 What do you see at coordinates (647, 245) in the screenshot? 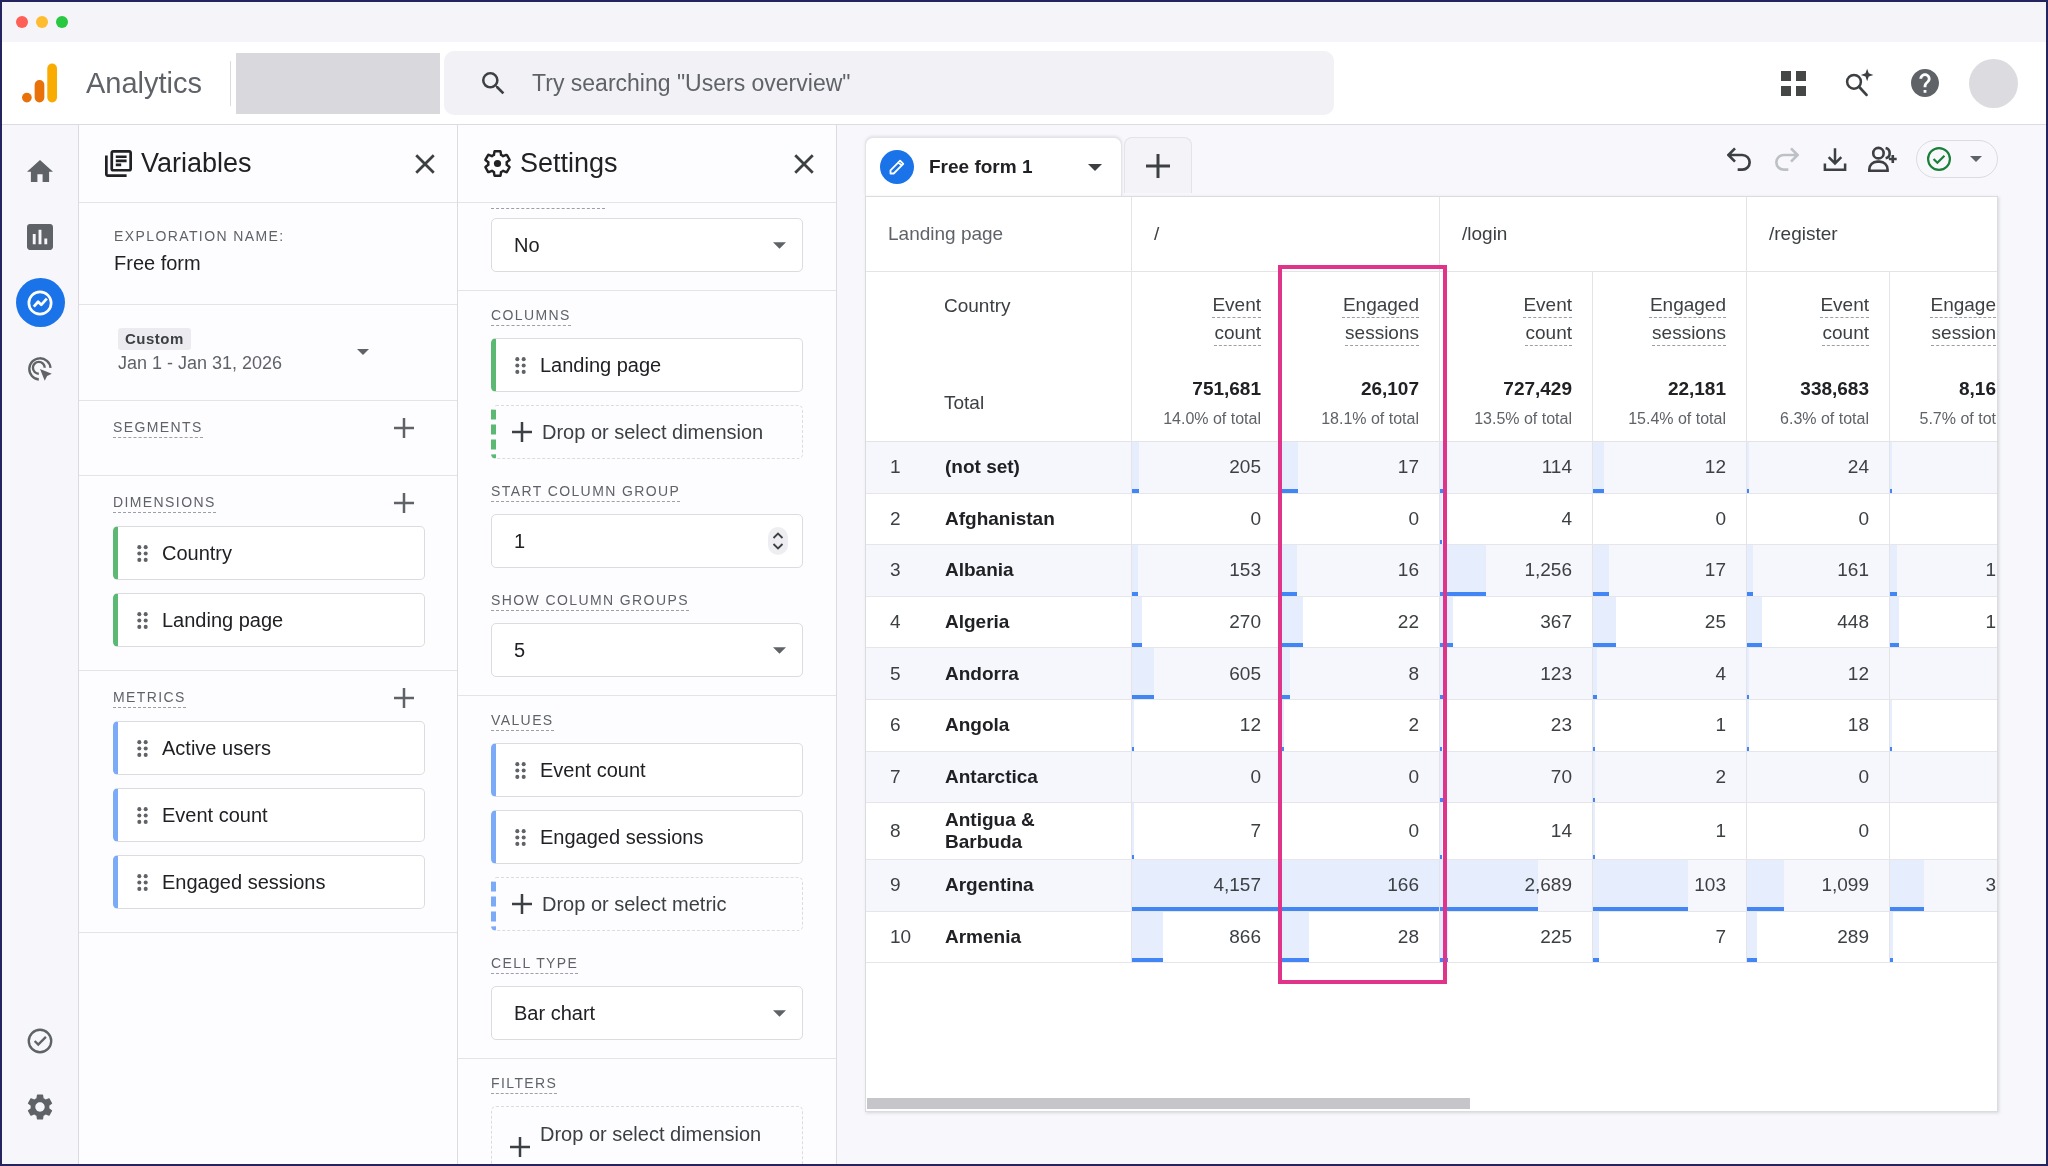
I see `dropdown: No` at bounding box center [647, 245].